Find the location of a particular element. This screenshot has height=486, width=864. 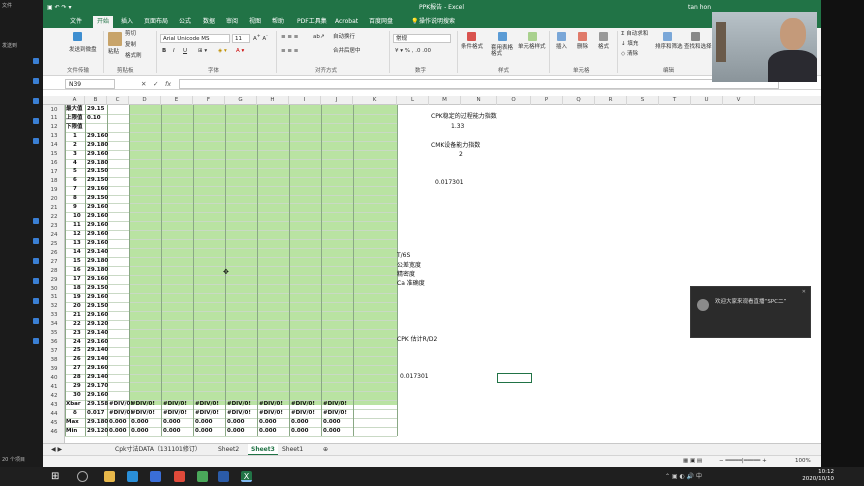

selected-cell is located at coordinates (514, 378).